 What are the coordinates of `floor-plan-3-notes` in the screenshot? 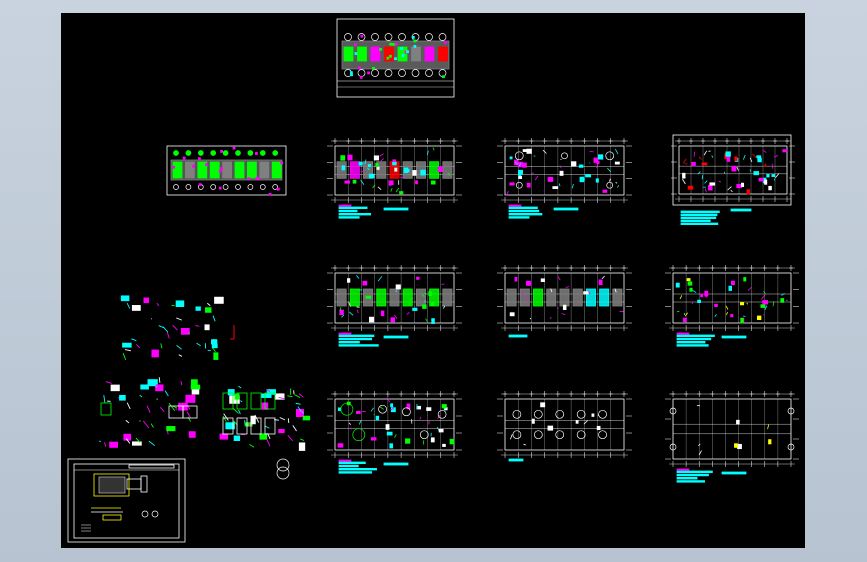 It's located at (518, 336).